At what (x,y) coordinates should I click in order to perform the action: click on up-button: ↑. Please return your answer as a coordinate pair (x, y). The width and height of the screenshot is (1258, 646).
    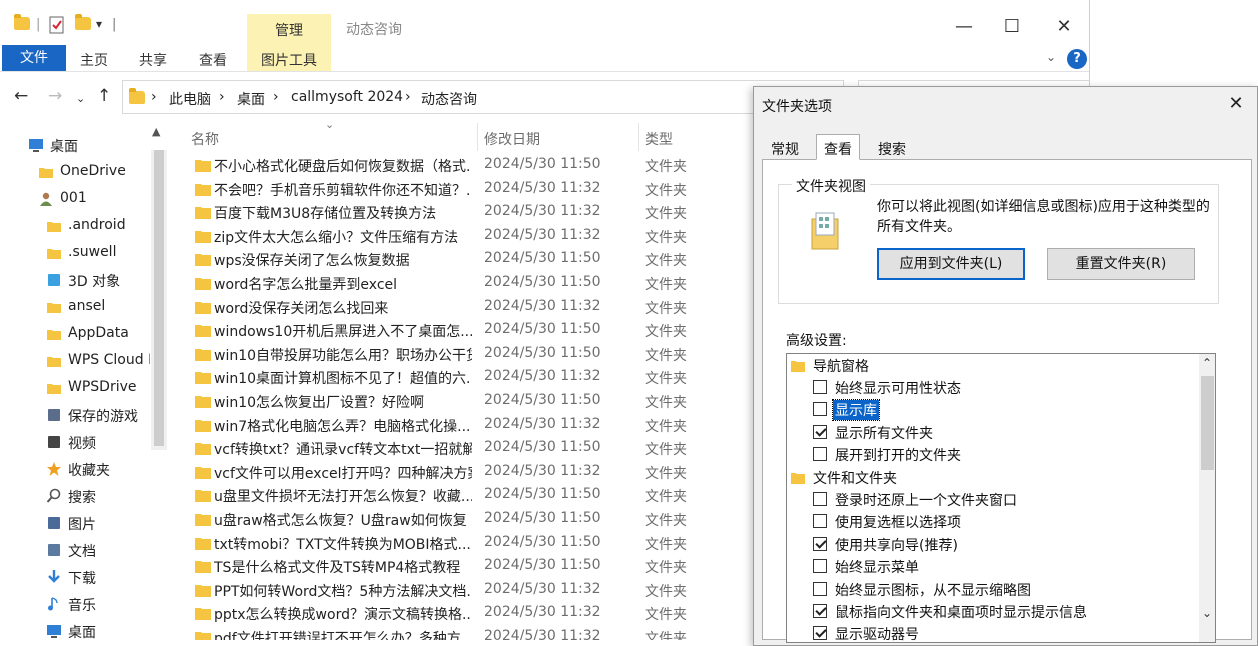
    Looking at the image, I should click on (104, 96).